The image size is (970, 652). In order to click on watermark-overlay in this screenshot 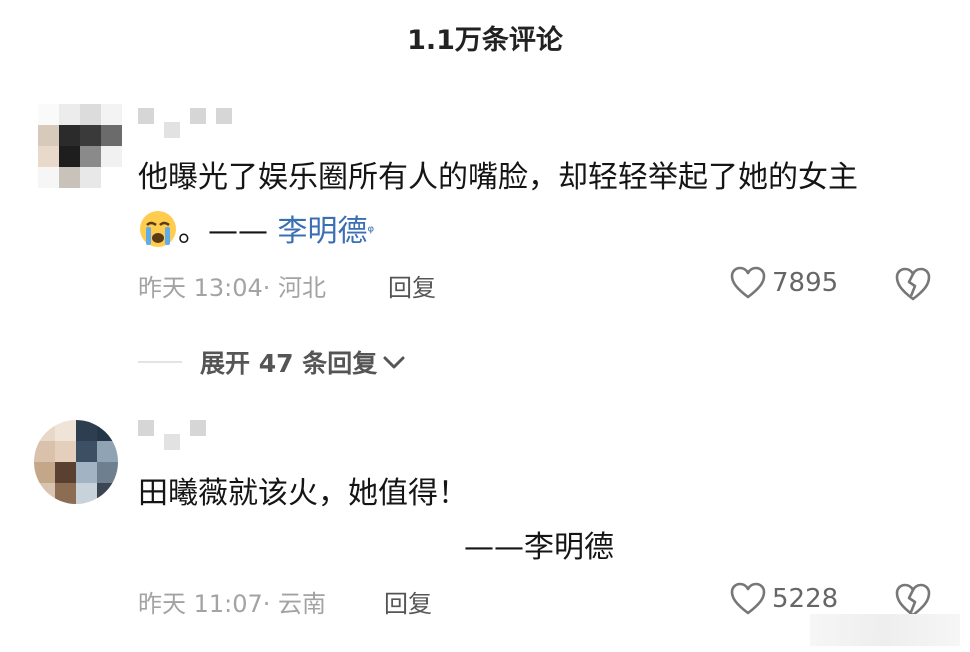, I will do `click(885, 630)`.